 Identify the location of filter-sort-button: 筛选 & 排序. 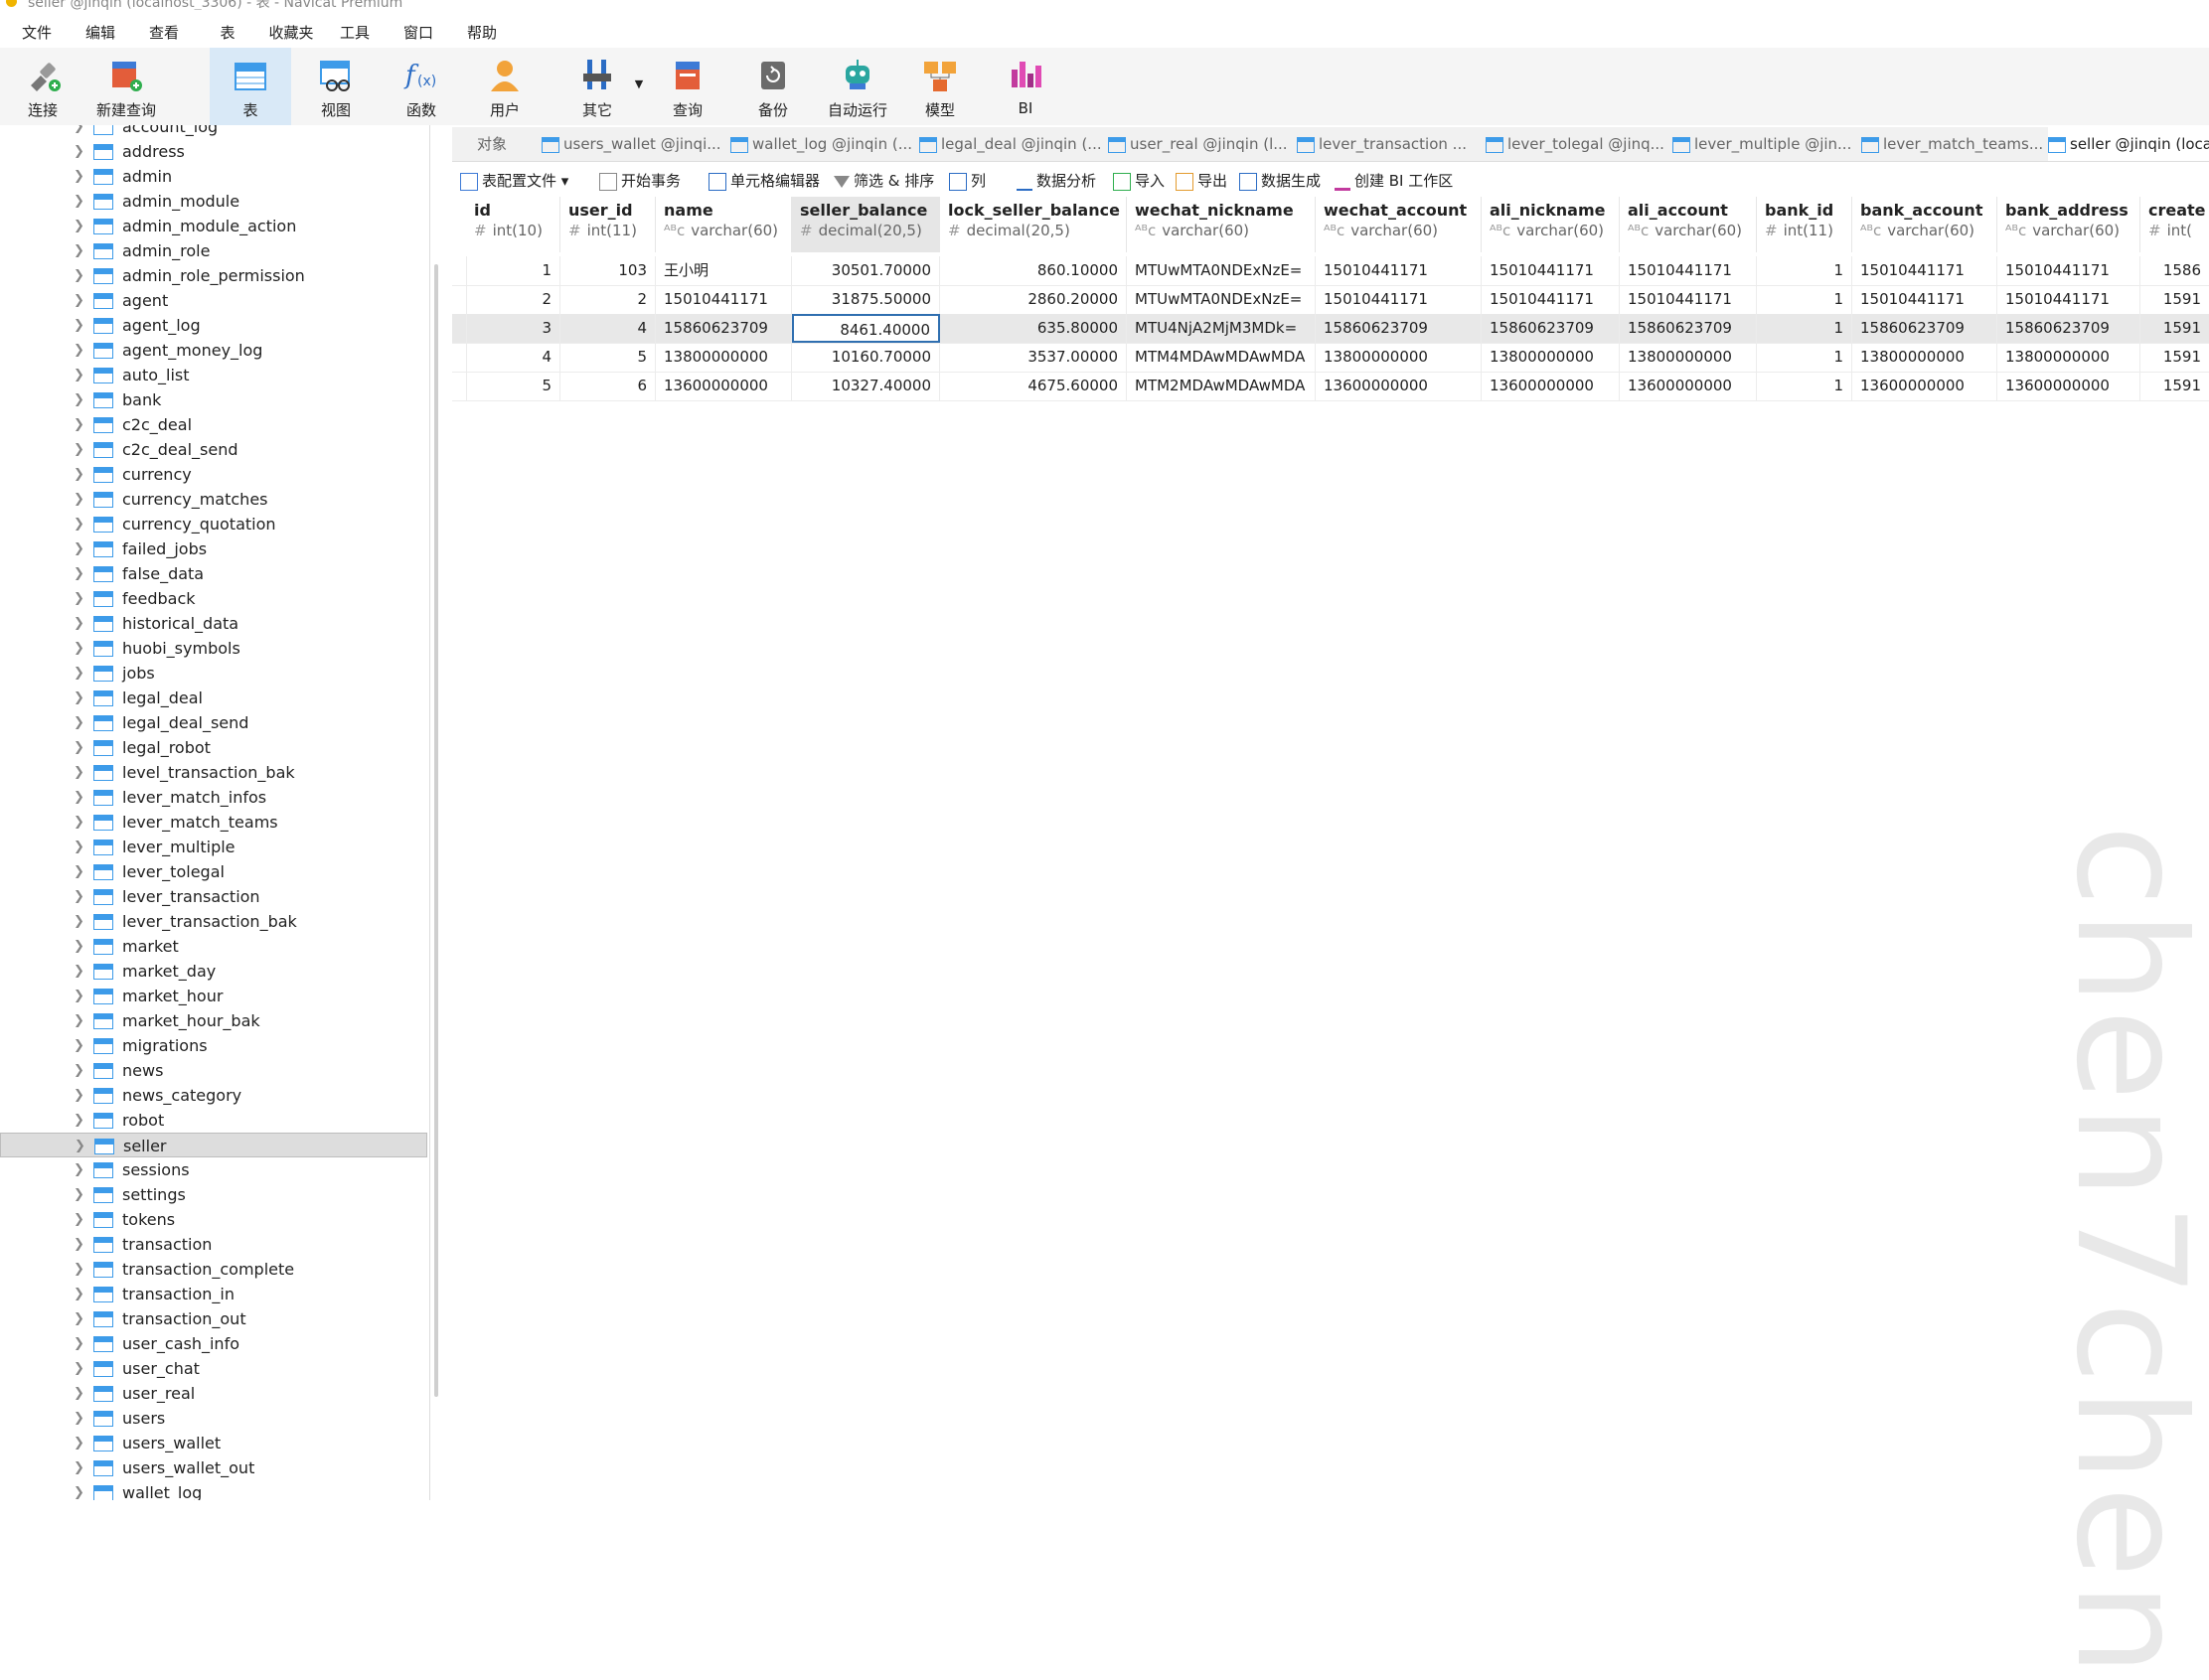
(884, 181).